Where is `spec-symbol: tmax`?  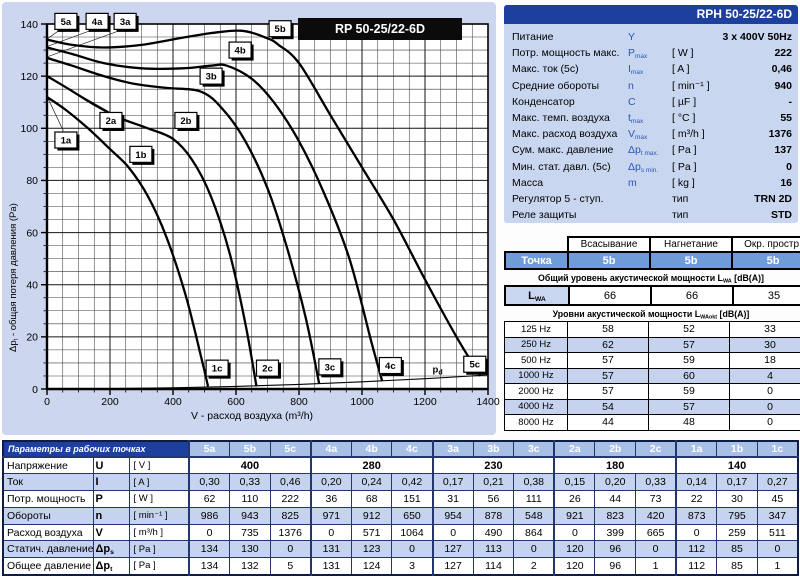 spec-symbol: tmax is located at coordinates (650, 118).